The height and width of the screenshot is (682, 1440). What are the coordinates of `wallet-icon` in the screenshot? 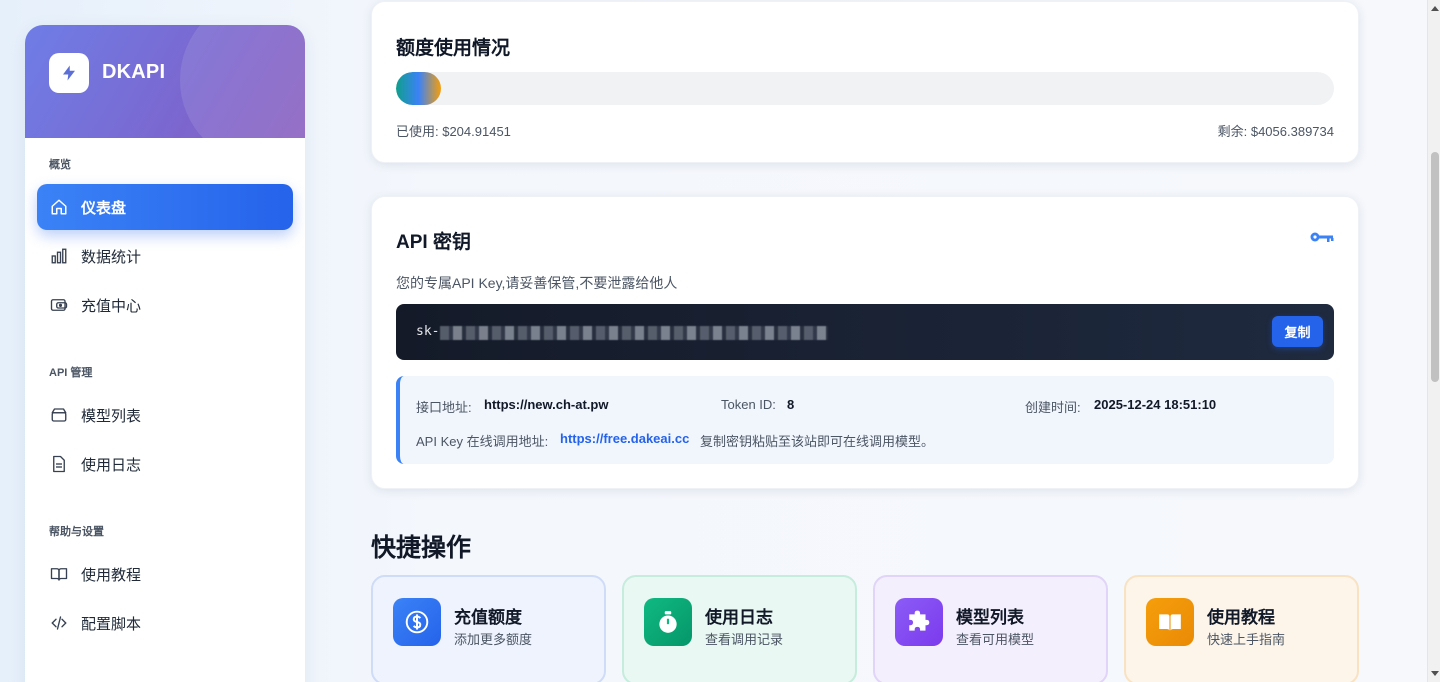 It's located at (59, 305).